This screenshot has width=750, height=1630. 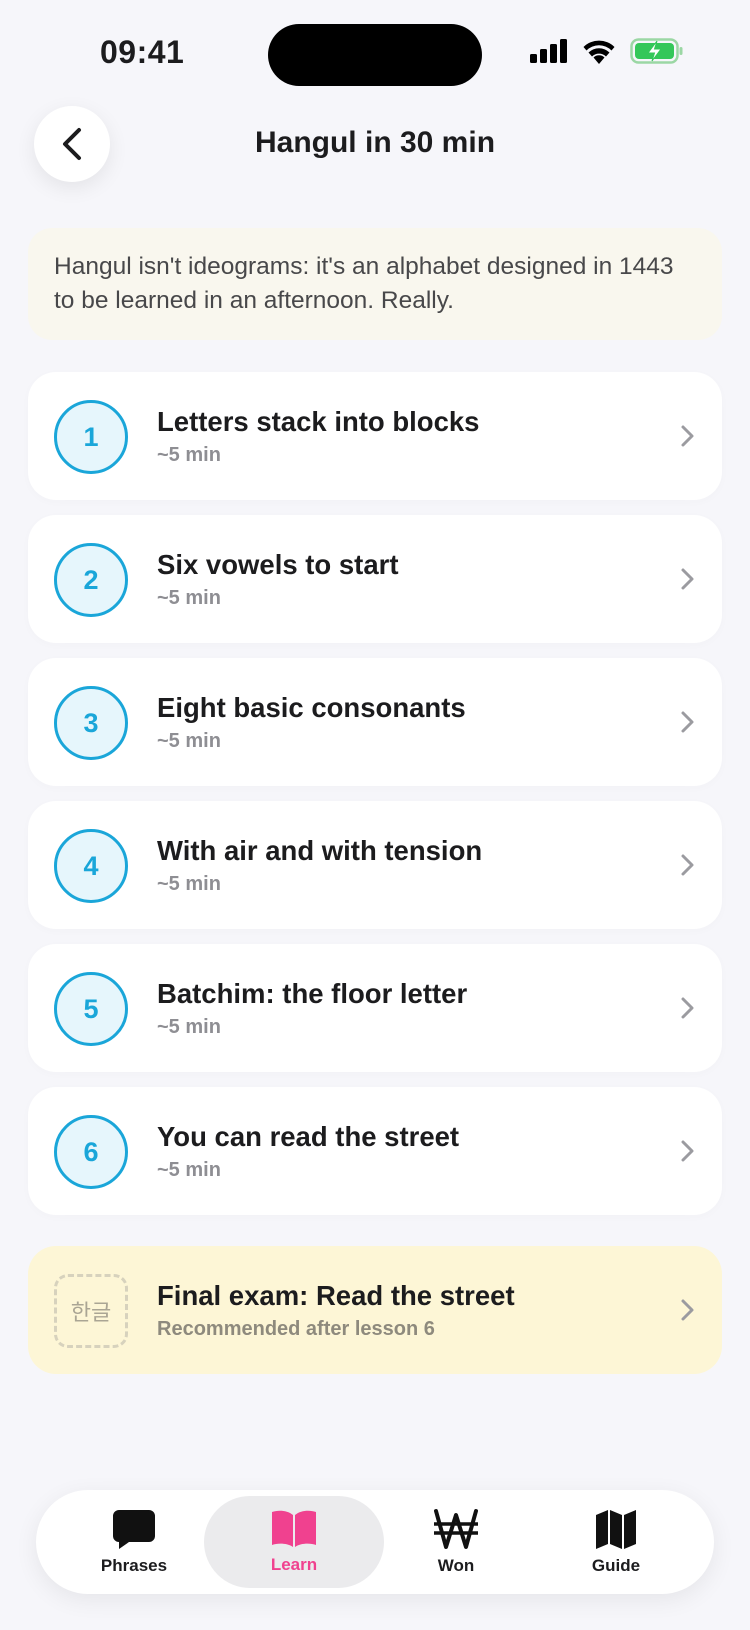 I want to click on tab-guide: Guide, so click(x=616, y=1542).